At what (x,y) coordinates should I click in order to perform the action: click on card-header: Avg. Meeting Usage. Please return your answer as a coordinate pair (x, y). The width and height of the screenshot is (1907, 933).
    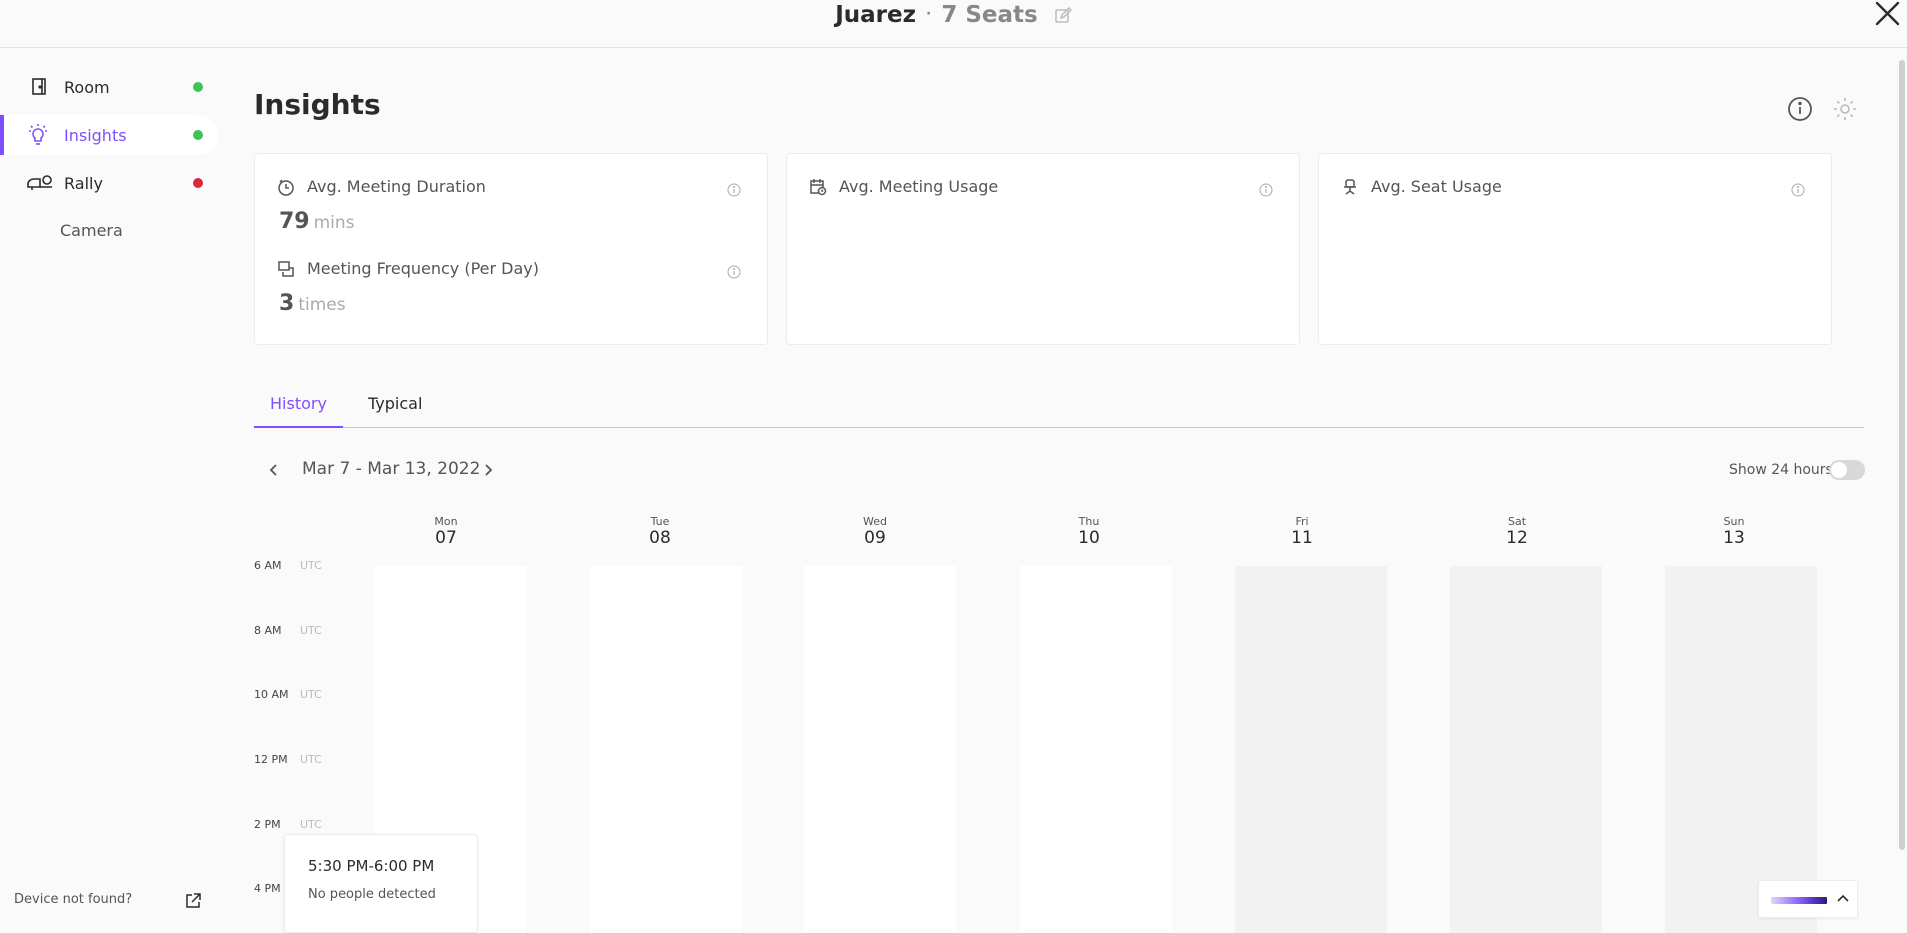
    Looking at the image, I should click on (903, 186).